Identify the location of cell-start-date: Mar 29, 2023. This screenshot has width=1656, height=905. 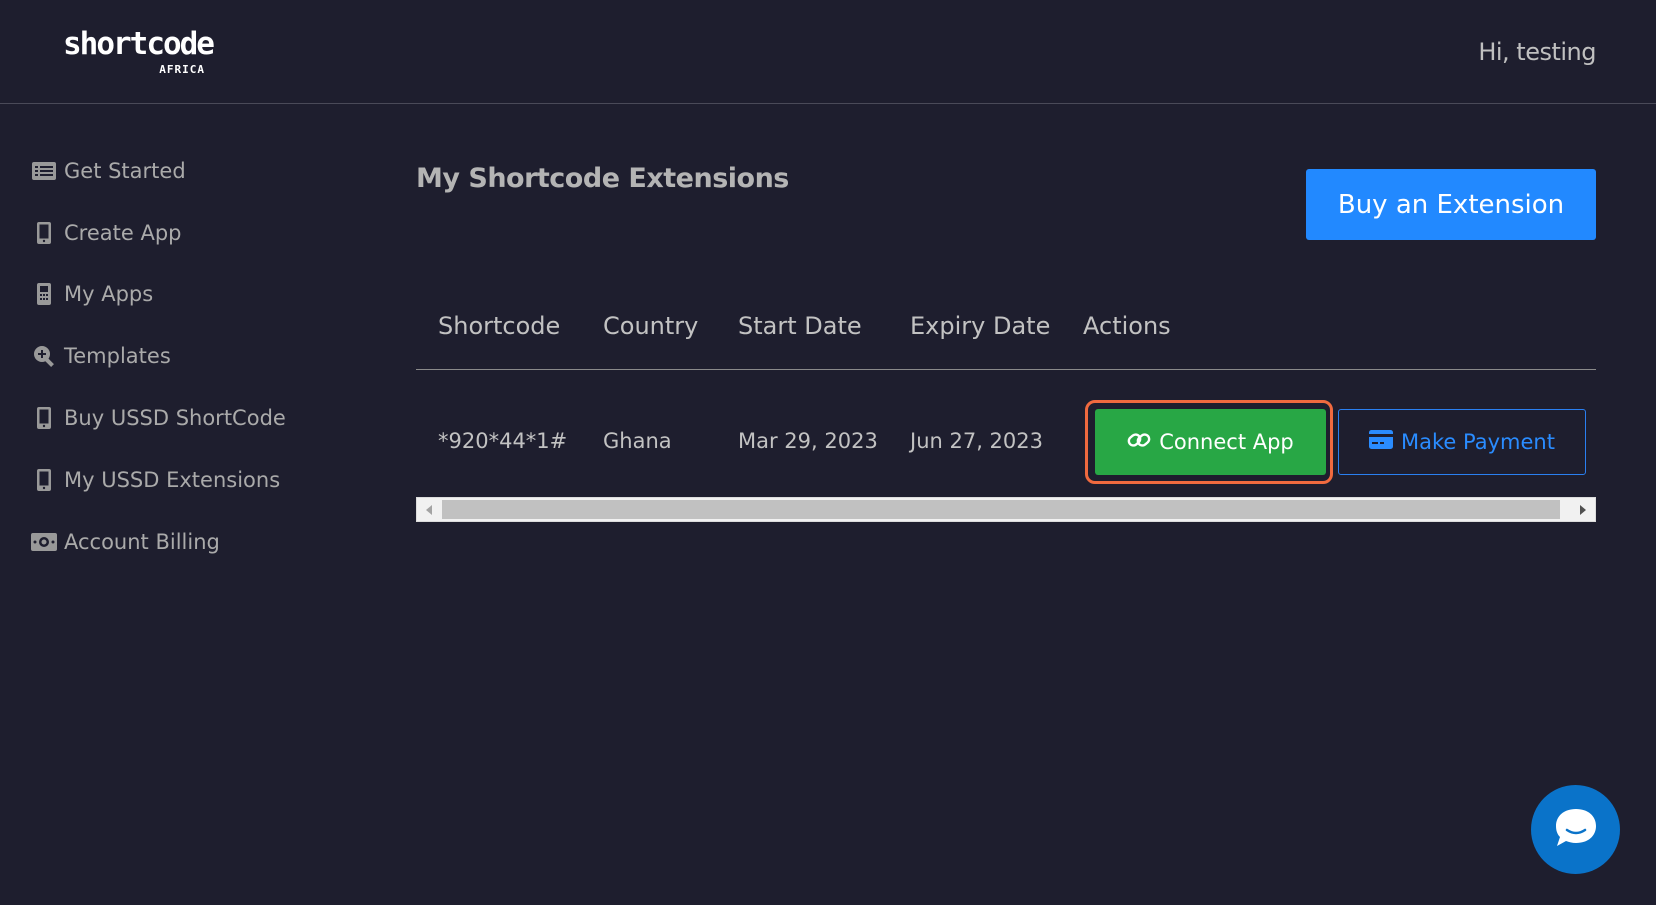
(808, 441).